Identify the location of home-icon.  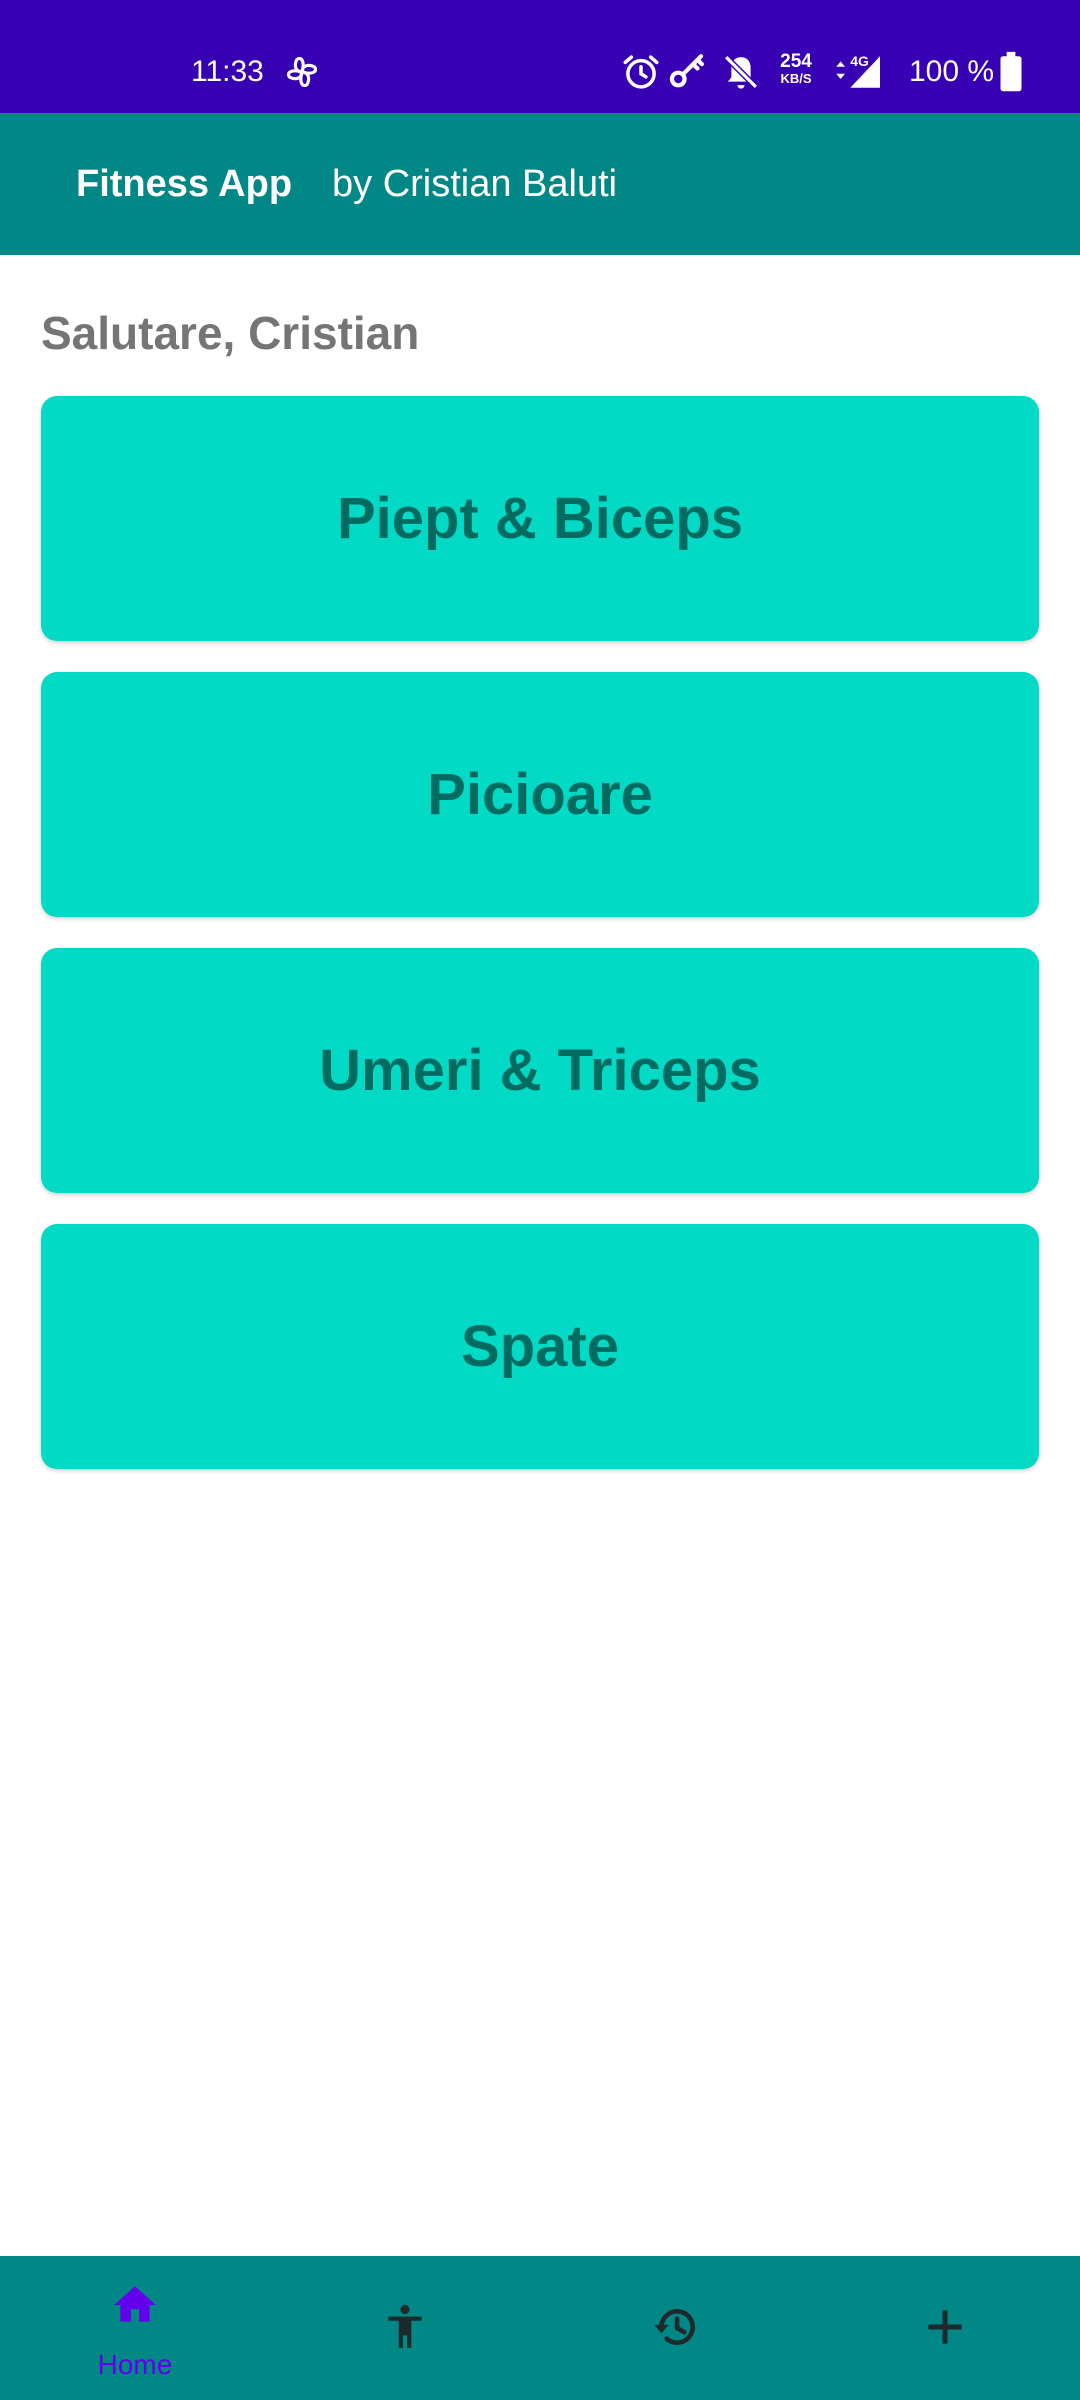
(135, 2305).